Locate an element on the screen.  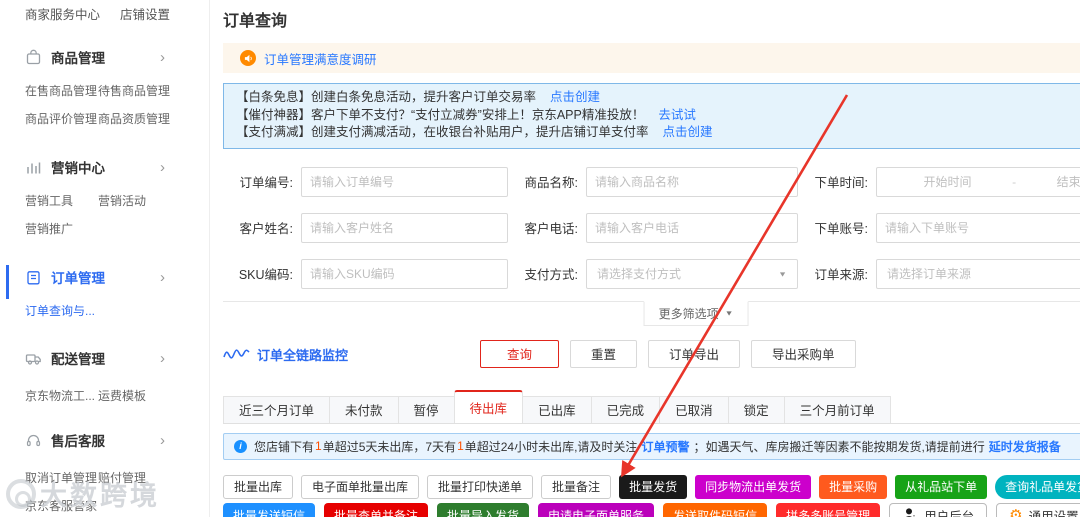
form-row-1: 订单编号: 商品名称: 下单时间: 开始时间 - 结束时间 is located at coordinates (651, 181).